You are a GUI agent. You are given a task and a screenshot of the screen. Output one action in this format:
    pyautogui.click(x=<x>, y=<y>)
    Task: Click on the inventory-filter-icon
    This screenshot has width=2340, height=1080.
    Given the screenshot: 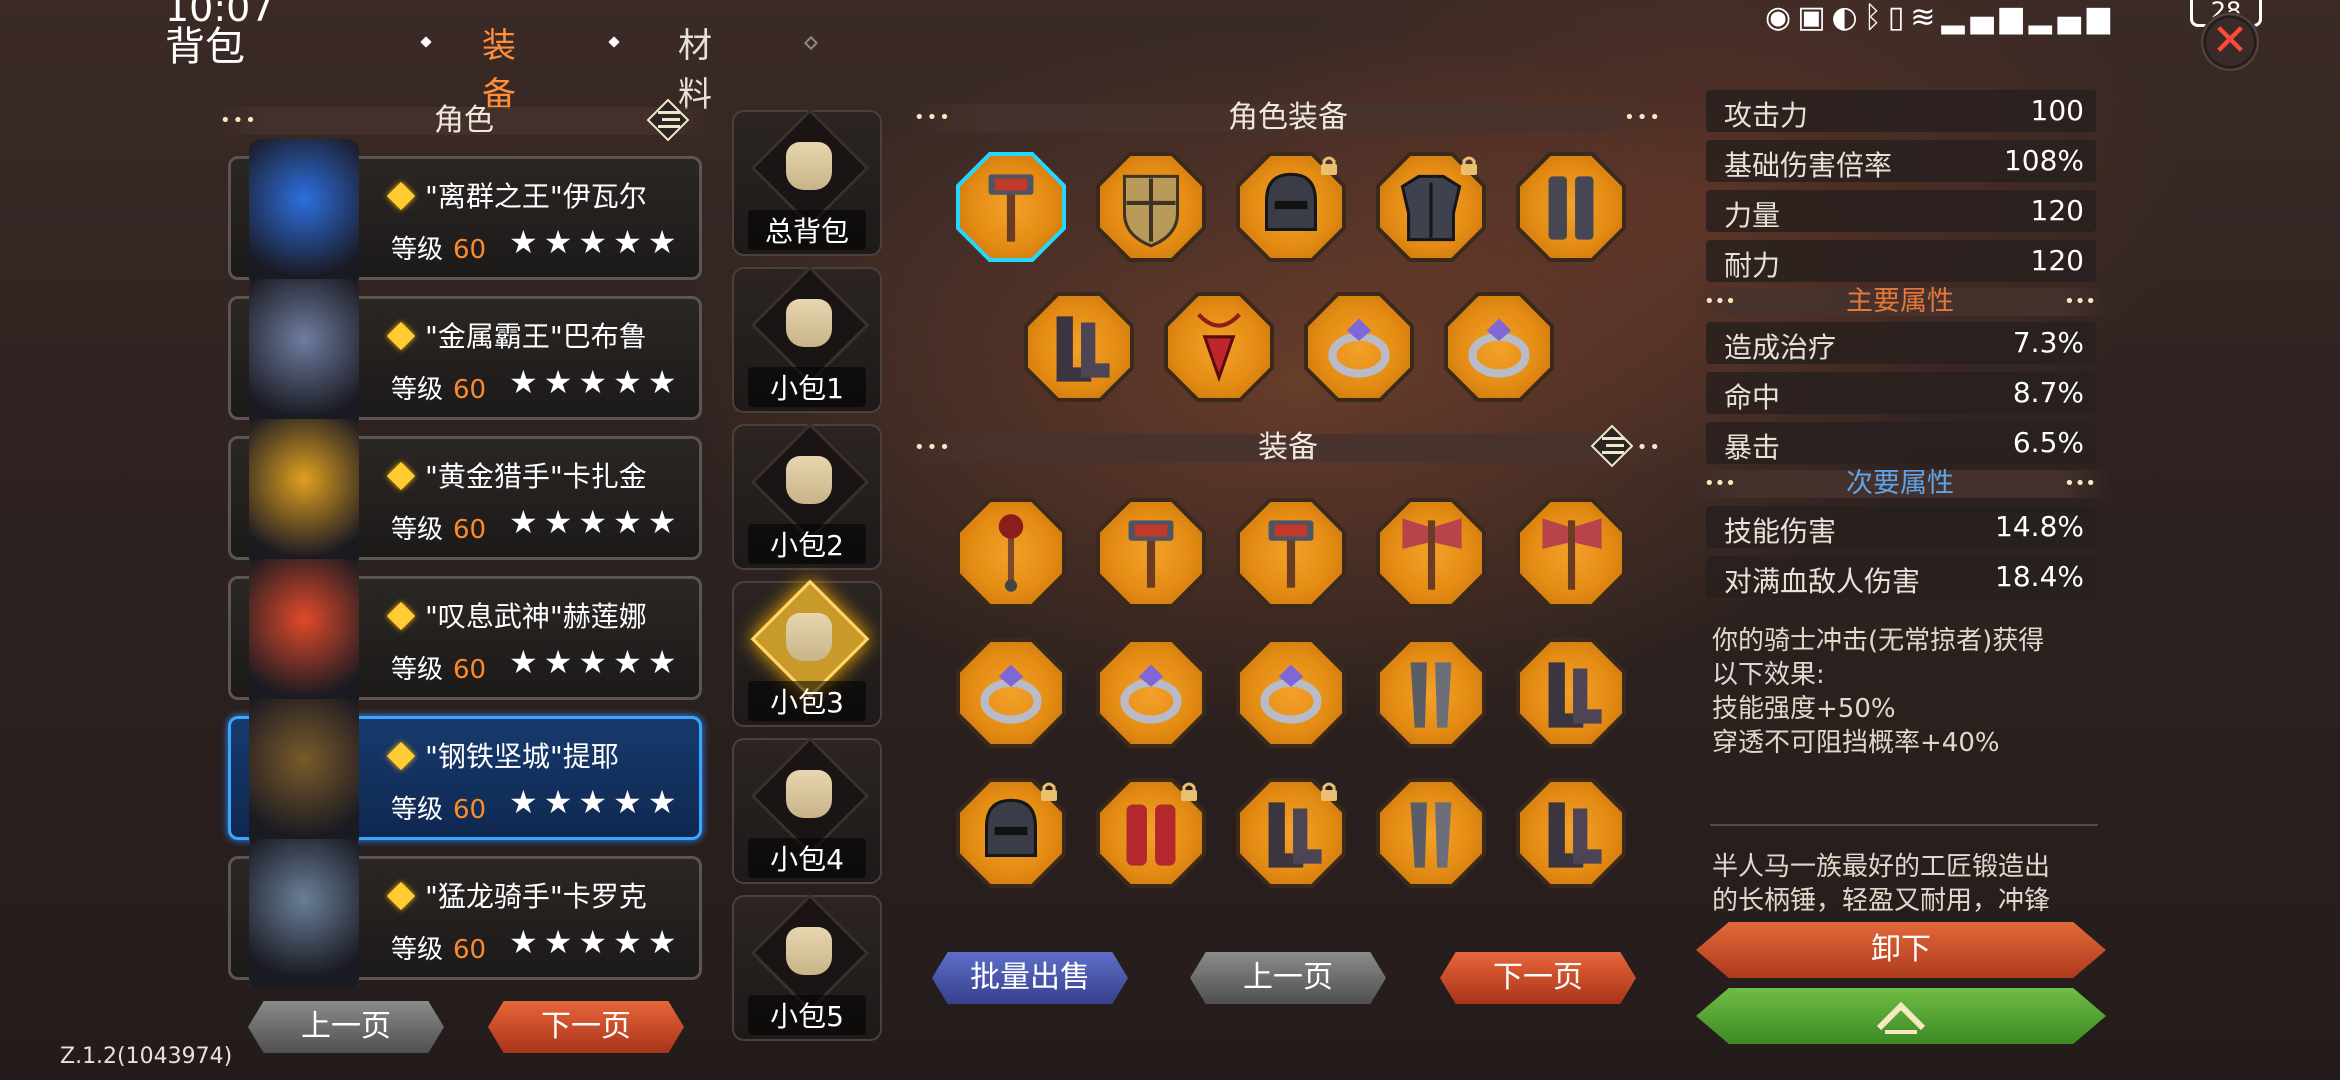 What is the action you would take?
    pyautogui.click(x=1612, y=446)
    